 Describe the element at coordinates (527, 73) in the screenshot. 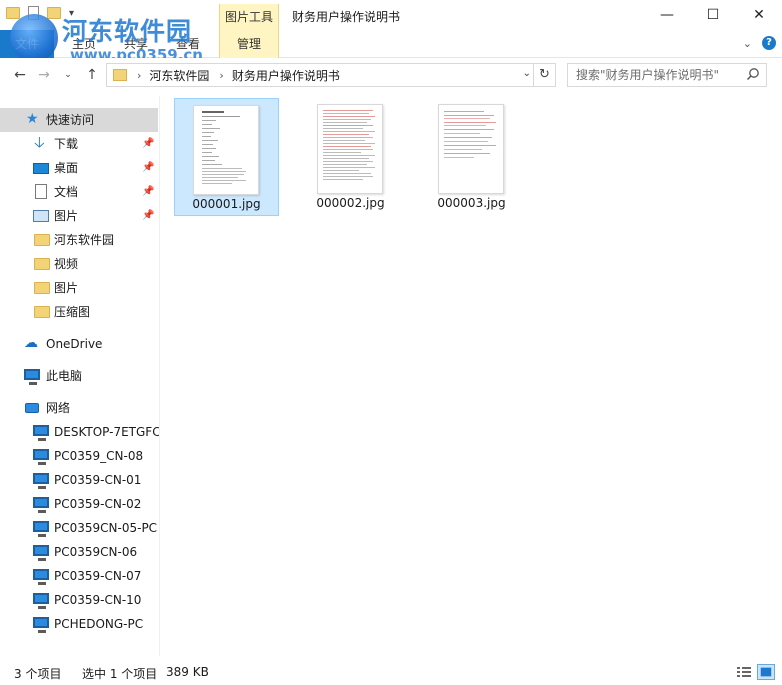

I see `address-history-dropdown-icon: ⌄` at that location.